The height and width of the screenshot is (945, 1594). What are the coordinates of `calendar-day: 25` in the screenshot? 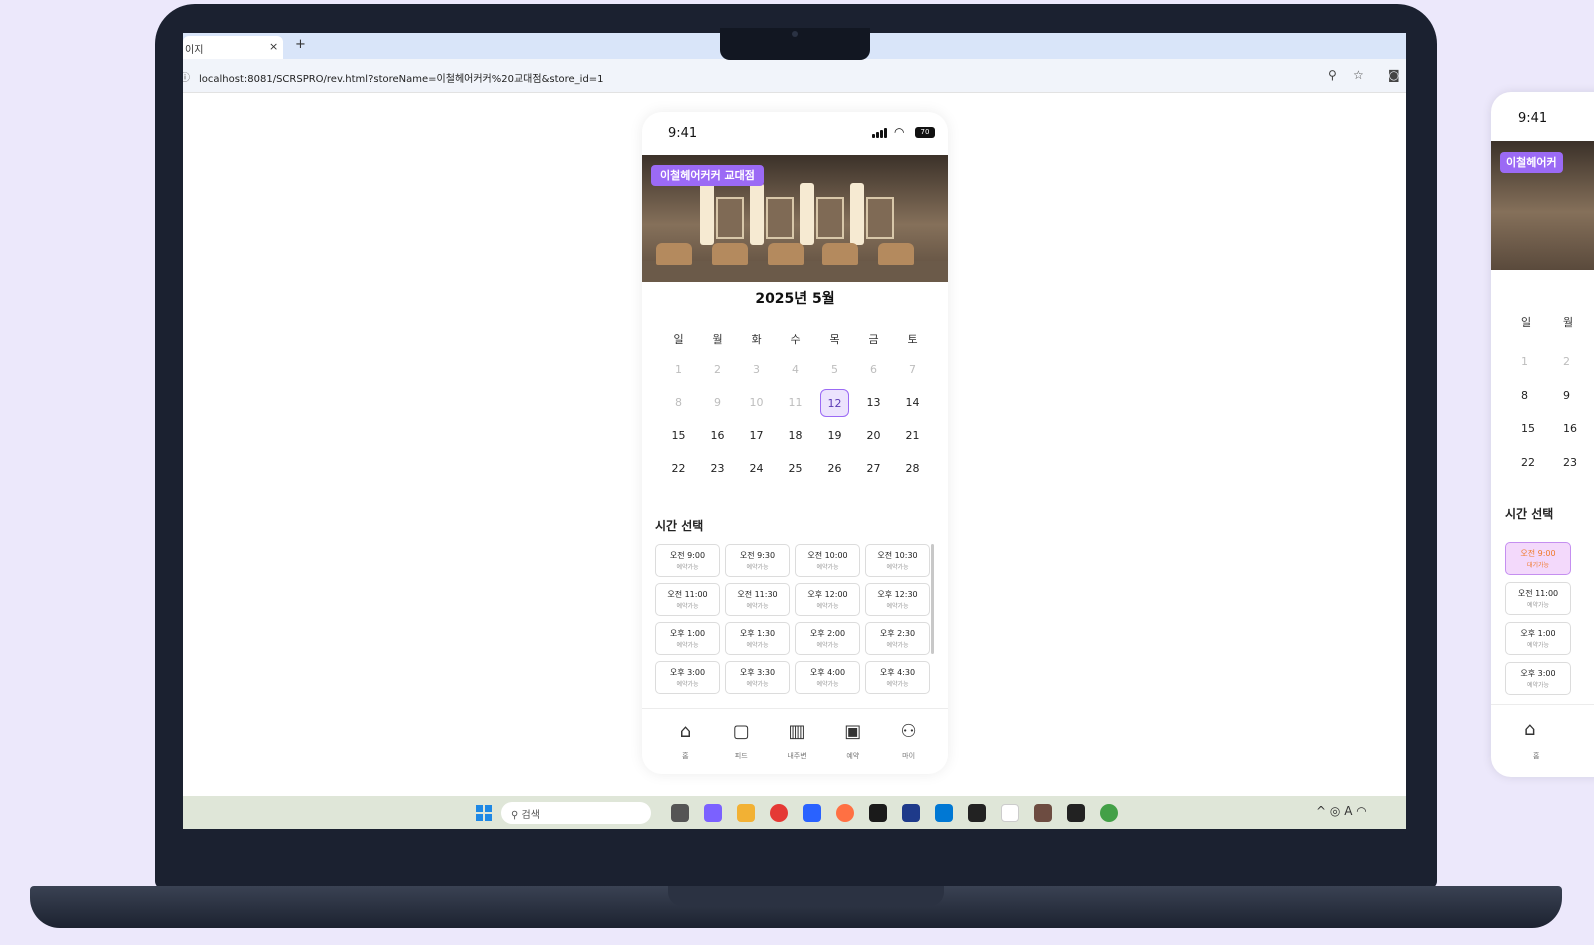 It's located at (795, 469).